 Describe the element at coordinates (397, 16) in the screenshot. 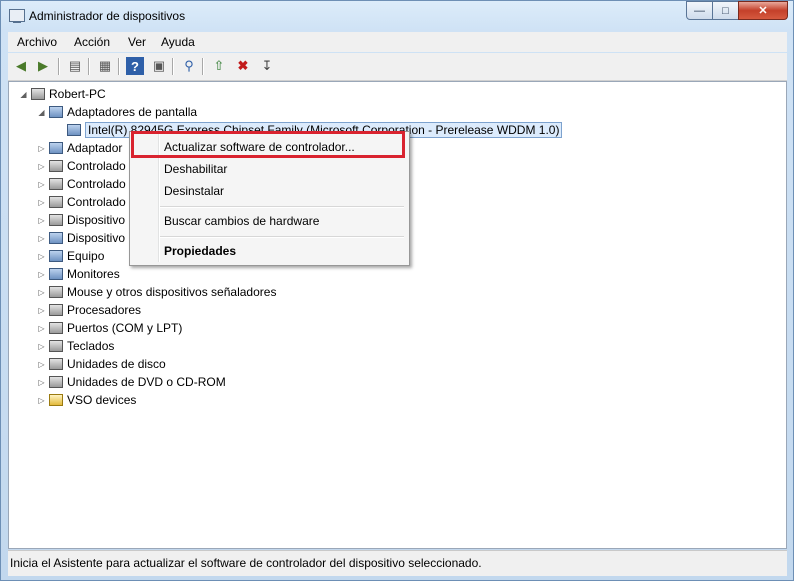

I see `title-bar: Administrador de dispositivos — □ ✕` at that location.